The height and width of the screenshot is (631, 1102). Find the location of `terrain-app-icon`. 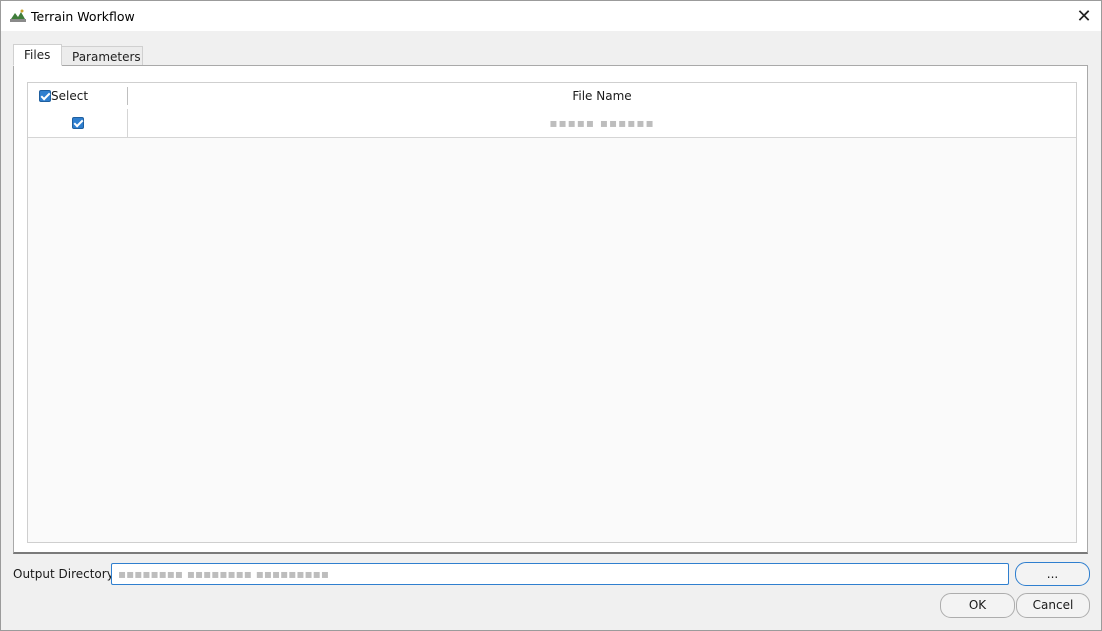

terrain-app-icon is located at coordinates (18, 15).